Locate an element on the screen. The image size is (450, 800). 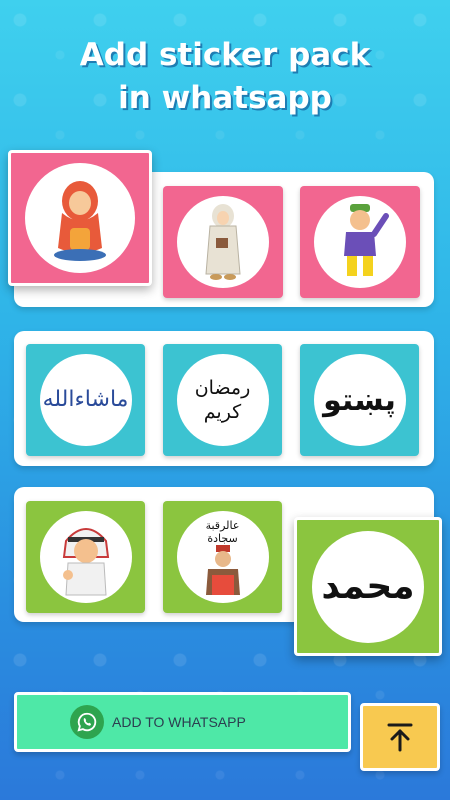
whatsapp-icon is located at coordinates (87, 722).